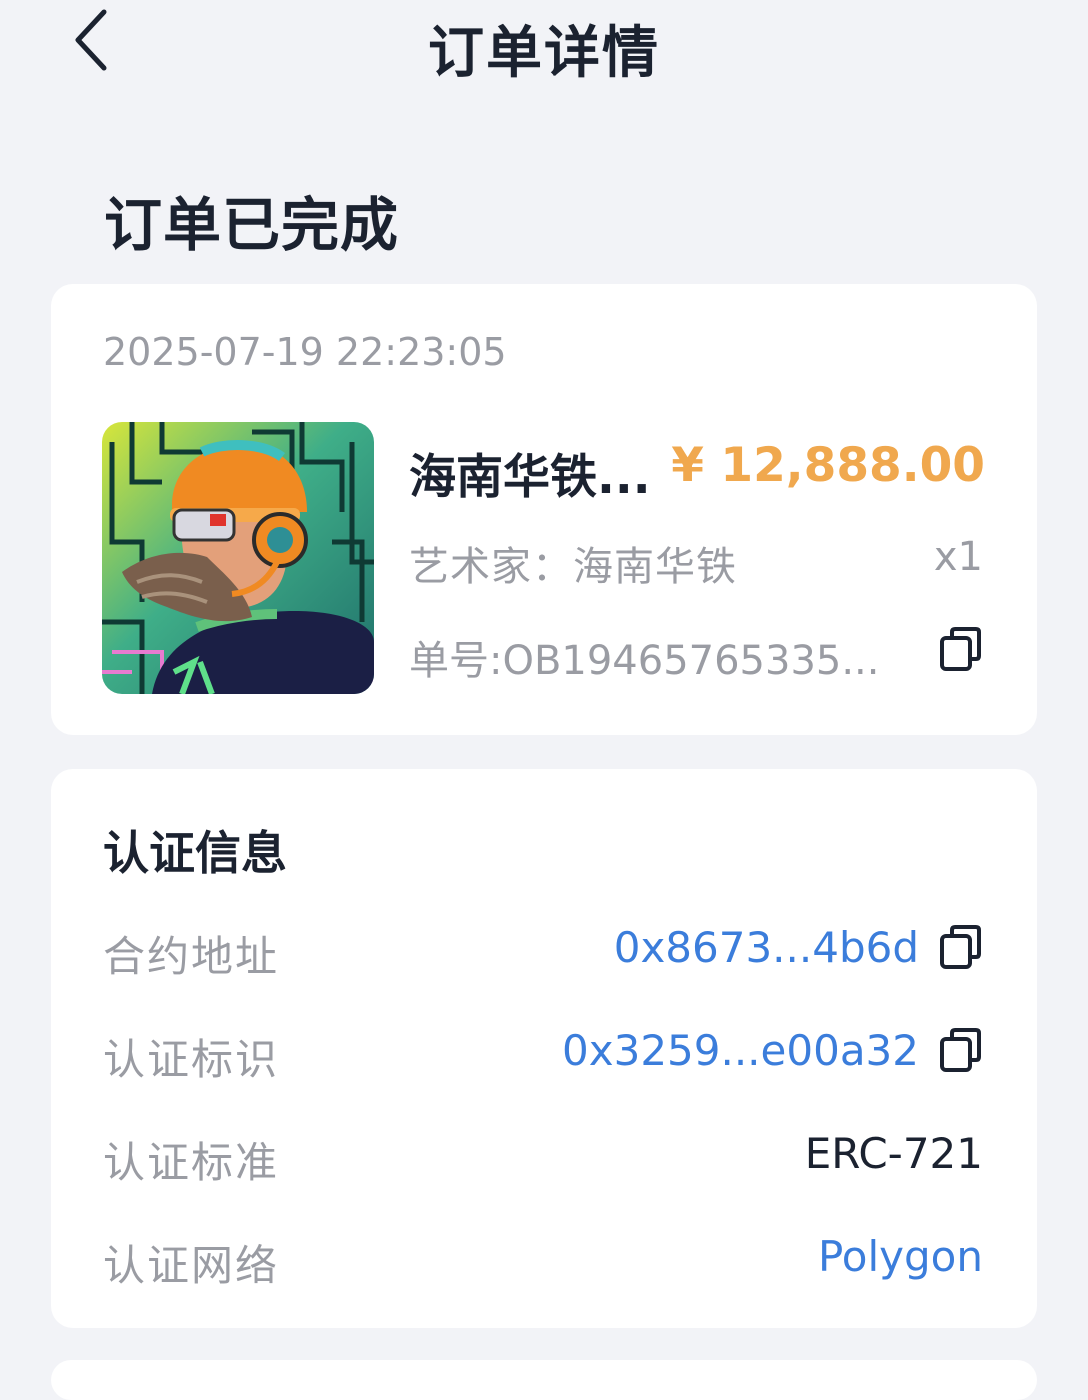 The image size is (1088, 1400). I want to click on contract-address-value: 0x8673...4b6d, so click(766, 947).